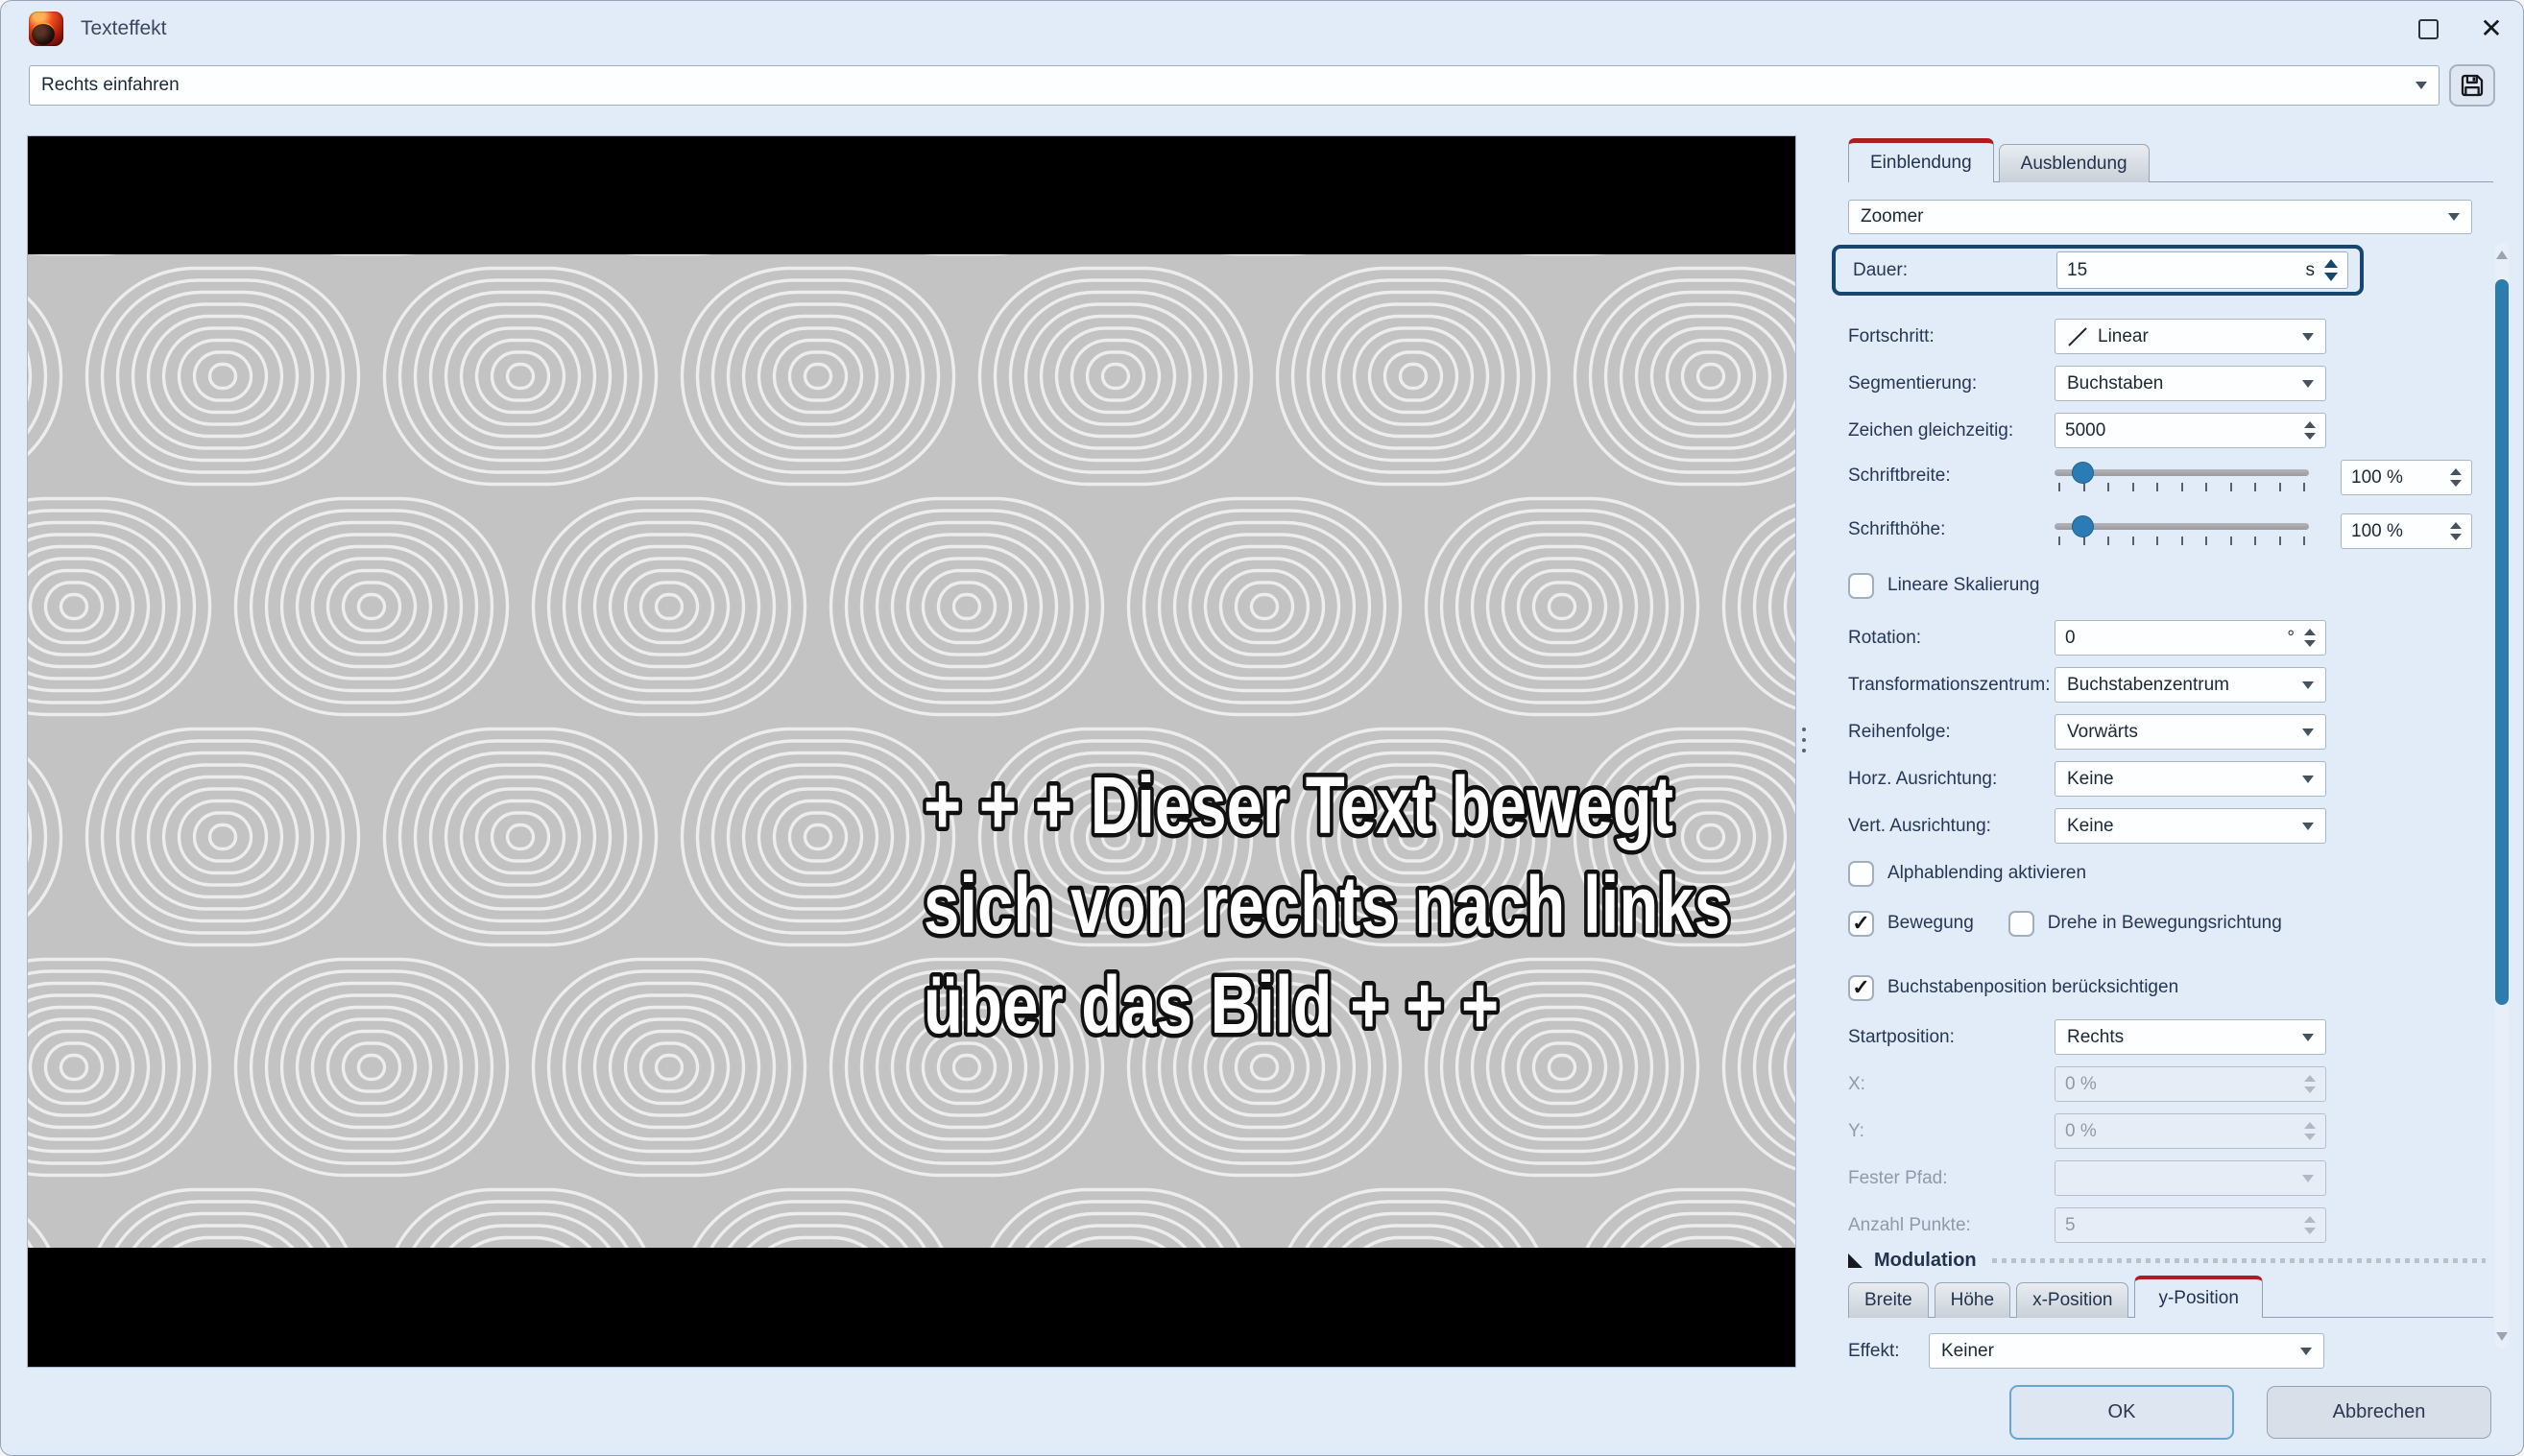 The width and height of the screenshot is (2524, 1456). Describe the element at coordinates (2072, 1300) in the screenshot. I see `tab-x-position: x-Position` at that location.